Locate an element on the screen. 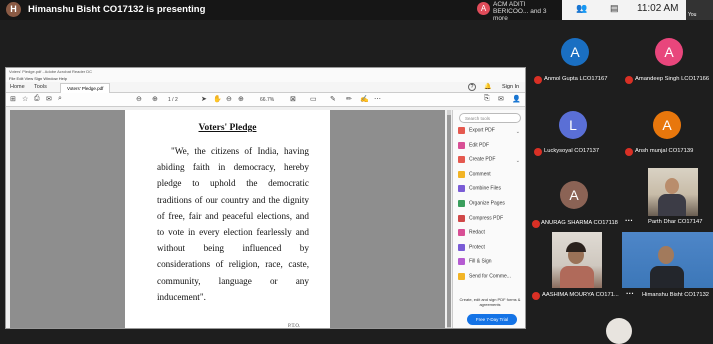 Image resolution: width=713 pixels, height=344 pixels. tool-redact: Redact is located at coordinates (490, 235).